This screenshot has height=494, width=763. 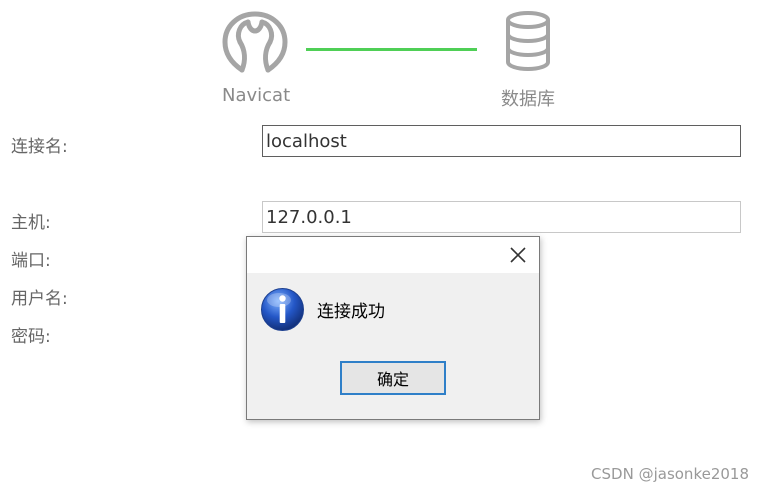 What do you see at coordinates (31, 337) in the screenshot?
I see `password-label: 密码:` at bounding box center [31, 337].